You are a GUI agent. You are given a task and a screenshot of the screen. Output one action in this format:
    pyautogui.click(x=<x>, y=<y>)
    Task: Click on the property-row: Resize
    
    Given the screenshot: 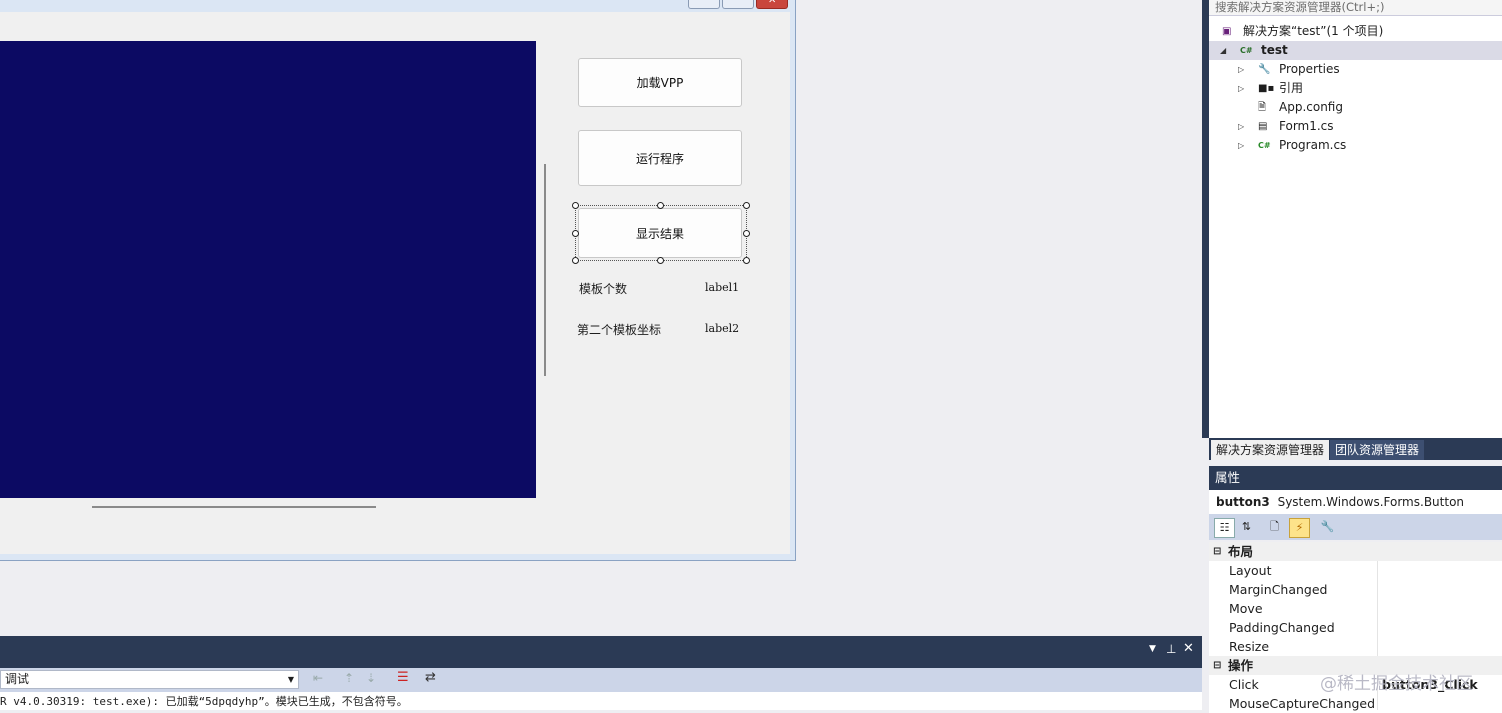 What is the action you would take?
    pyautogui.click(x=1355, y=646)
    